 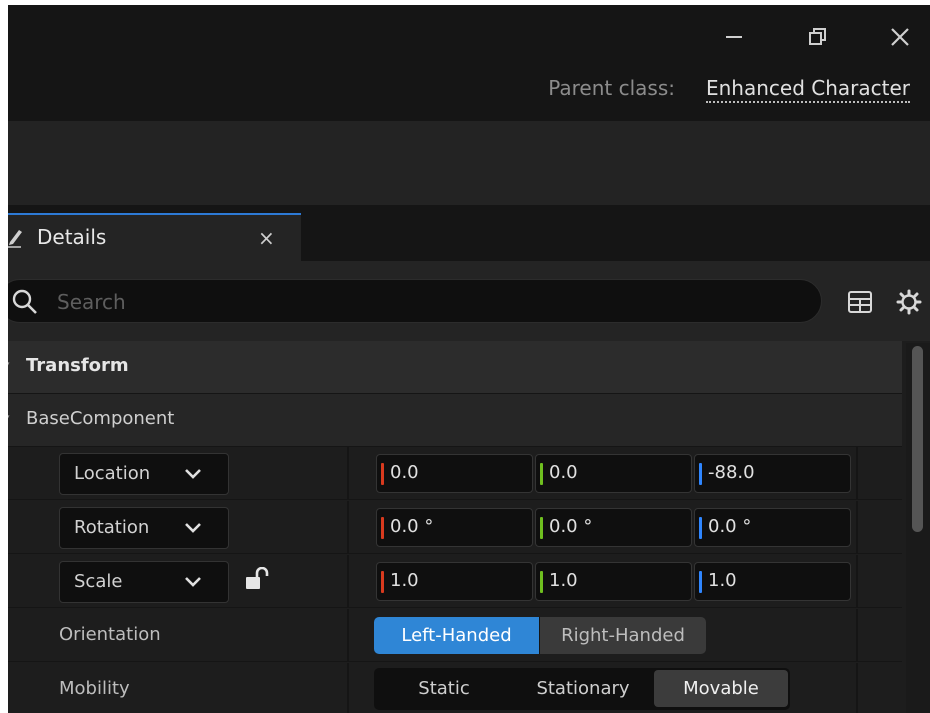 What do you see at coordinates (731, 472) in the screenshot?
I see `field-value: -88.0` at bounding box center [731, 472].